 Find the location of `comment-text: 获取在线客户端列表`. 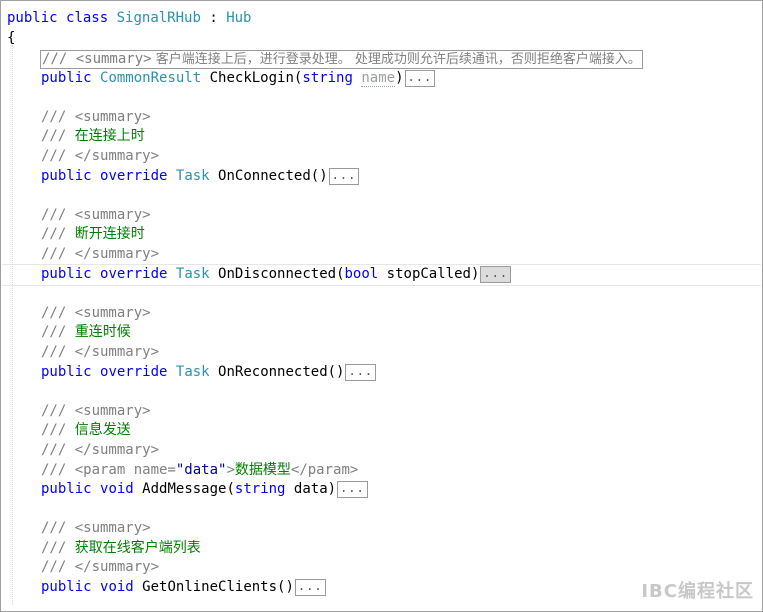

comment-text: 获取在线客户端列表 is located at coordinates (137, 548).